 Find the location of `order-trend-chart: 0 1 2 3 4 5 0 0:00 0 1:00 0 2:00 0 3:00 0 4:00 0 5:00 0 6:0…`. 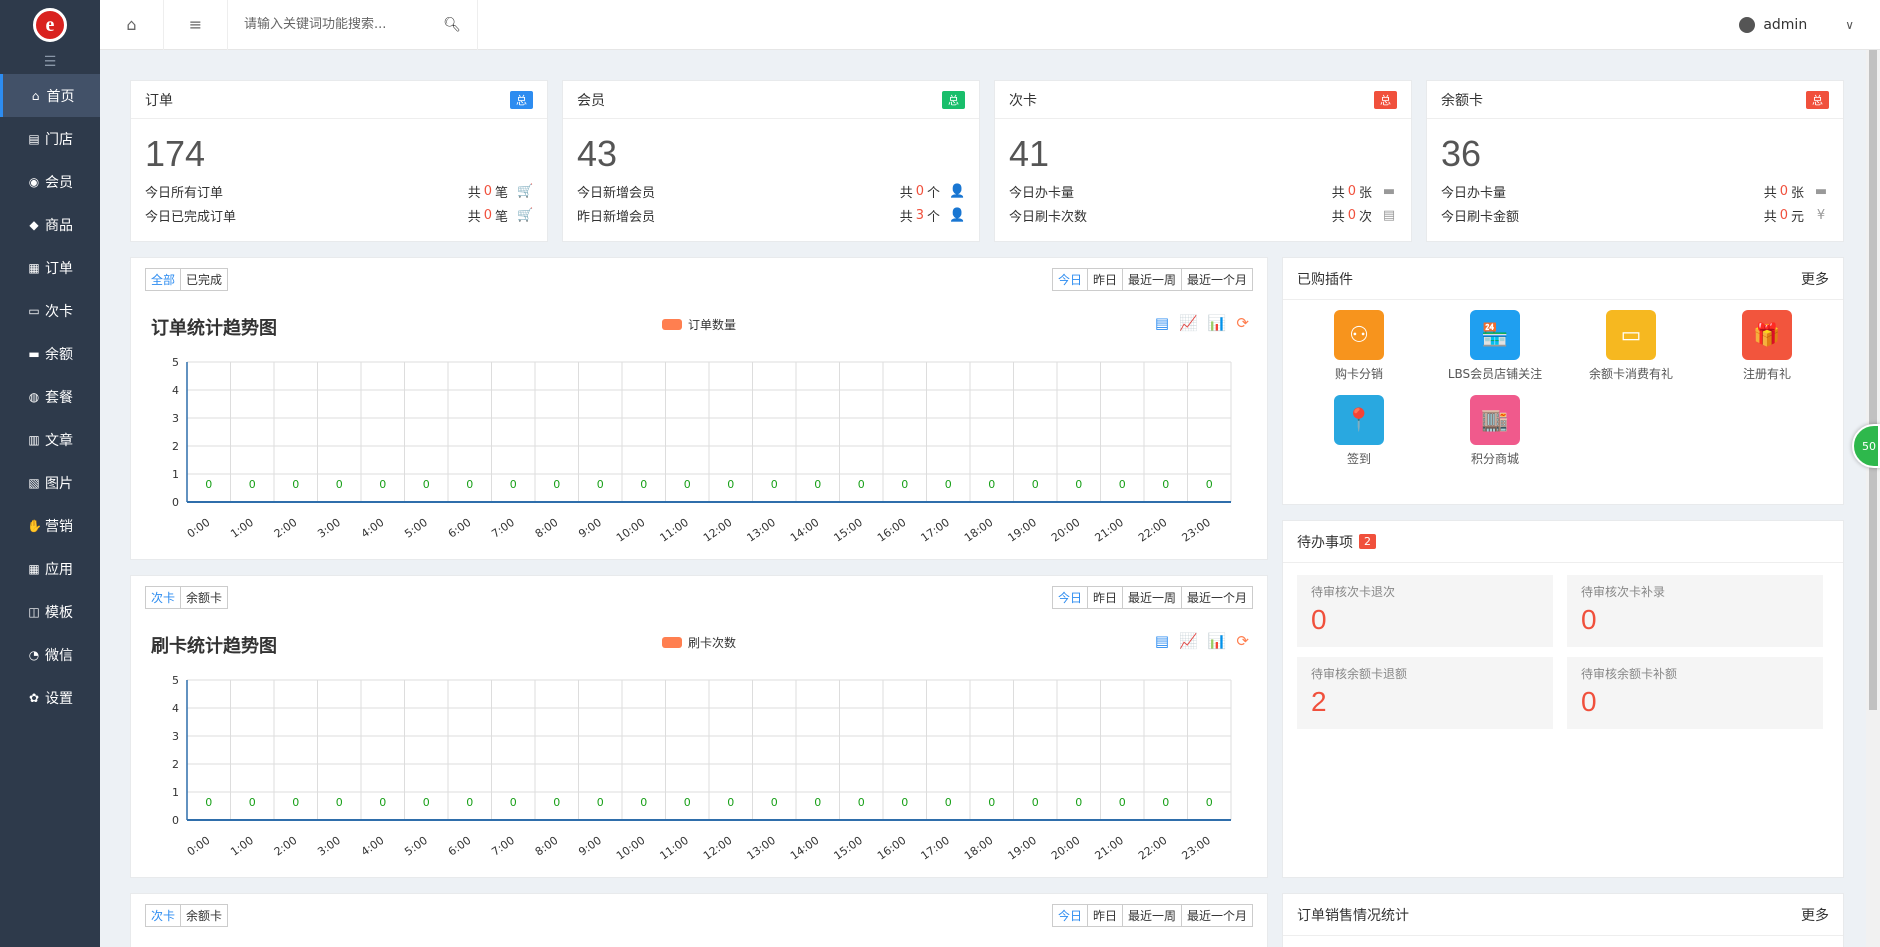

order-trend-chart: 0 1 2 3 4 5 0 0:00 0 1:00 0 2:00 0 3:00 0 4:00 0 5:00 0 6:0… is located at coordinates (702, 450).